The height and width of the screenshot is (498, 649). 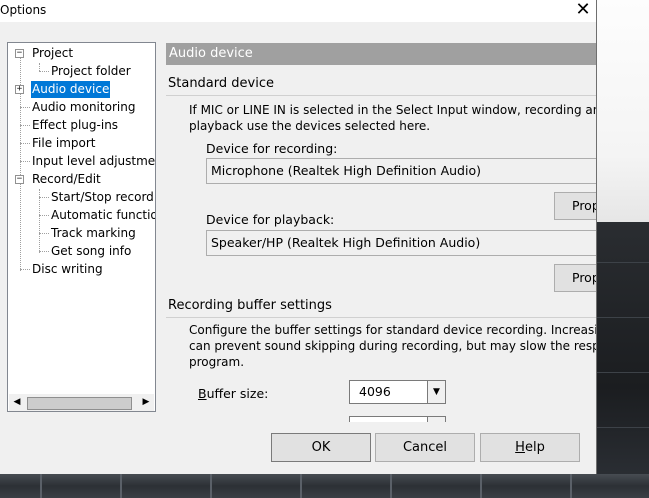 I want to click on buffer-description-line3: program., so click(x=217, y=362).